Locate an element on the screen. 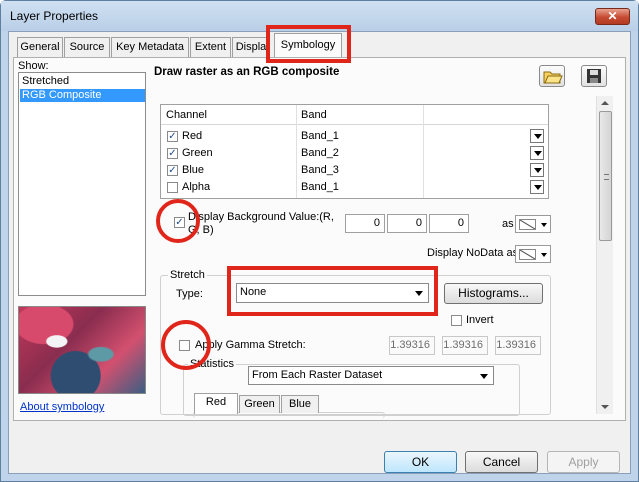  blue-band-dropdown is located at coordinates (537, 170).